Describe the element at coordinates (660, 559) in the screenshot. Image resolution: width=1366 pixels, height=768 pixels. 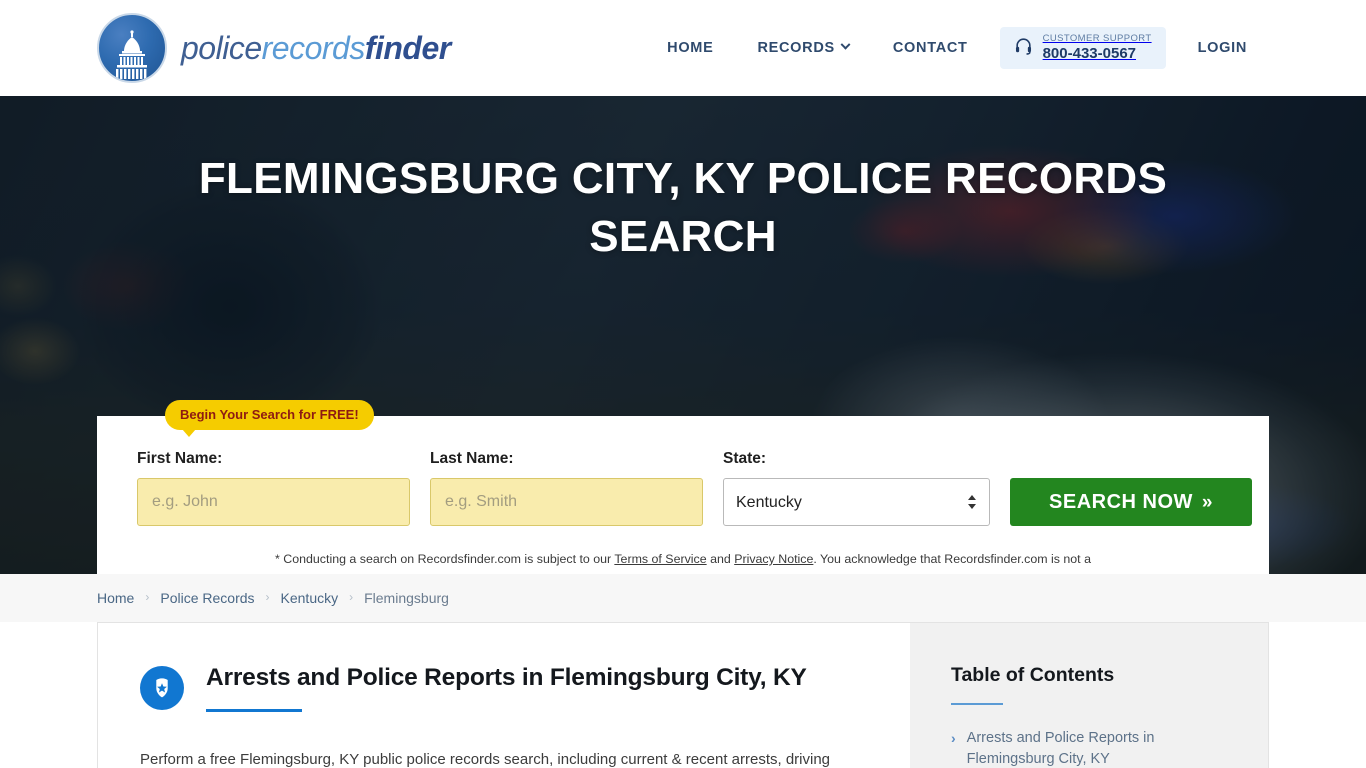
I see `terms-of-service-link: Terms of Service` at that location.